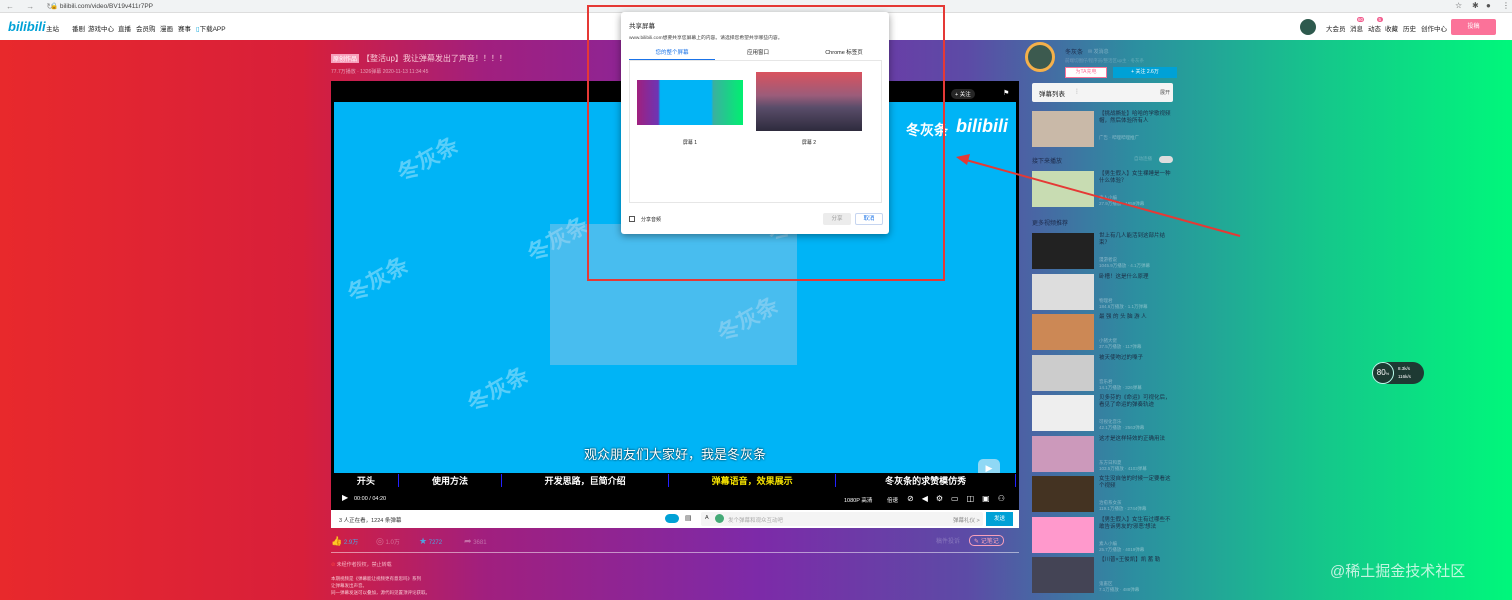 The width and height of the screenshot is (1512, 600). Describe the element at coordinates (1103, 198) in the screenshot. I see `arrow-line` at that location.